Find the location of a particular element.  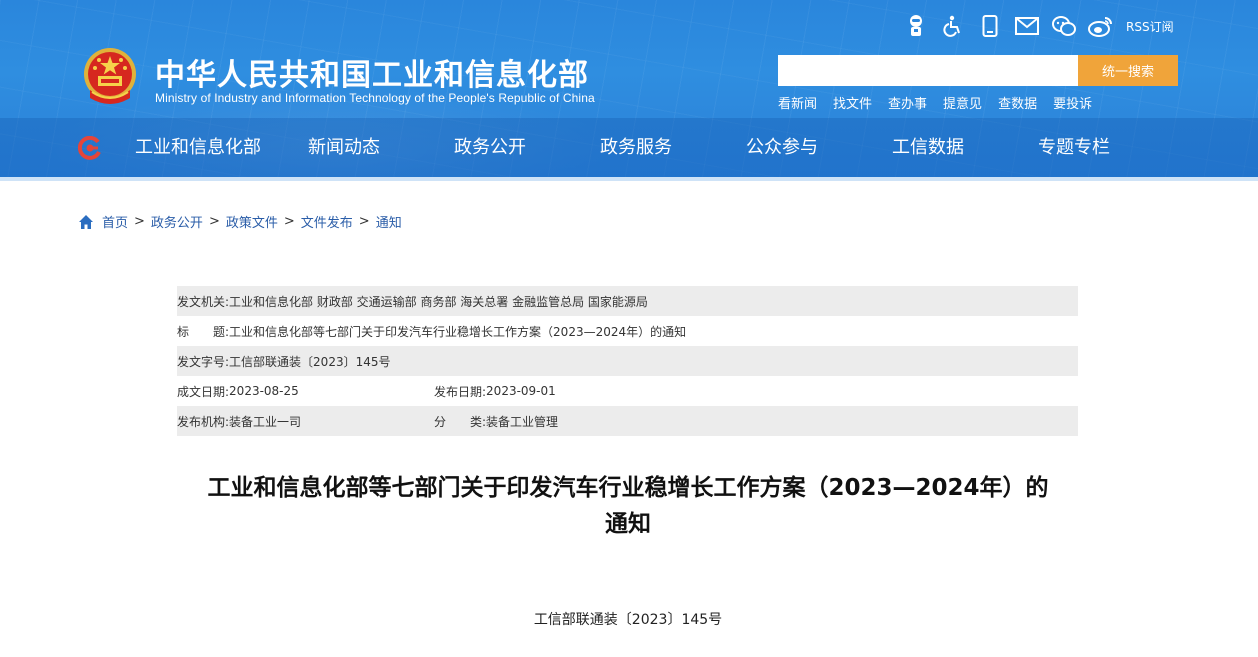

breadcrumb-file-release: 文件发布 is located at coordinates (327, 221).